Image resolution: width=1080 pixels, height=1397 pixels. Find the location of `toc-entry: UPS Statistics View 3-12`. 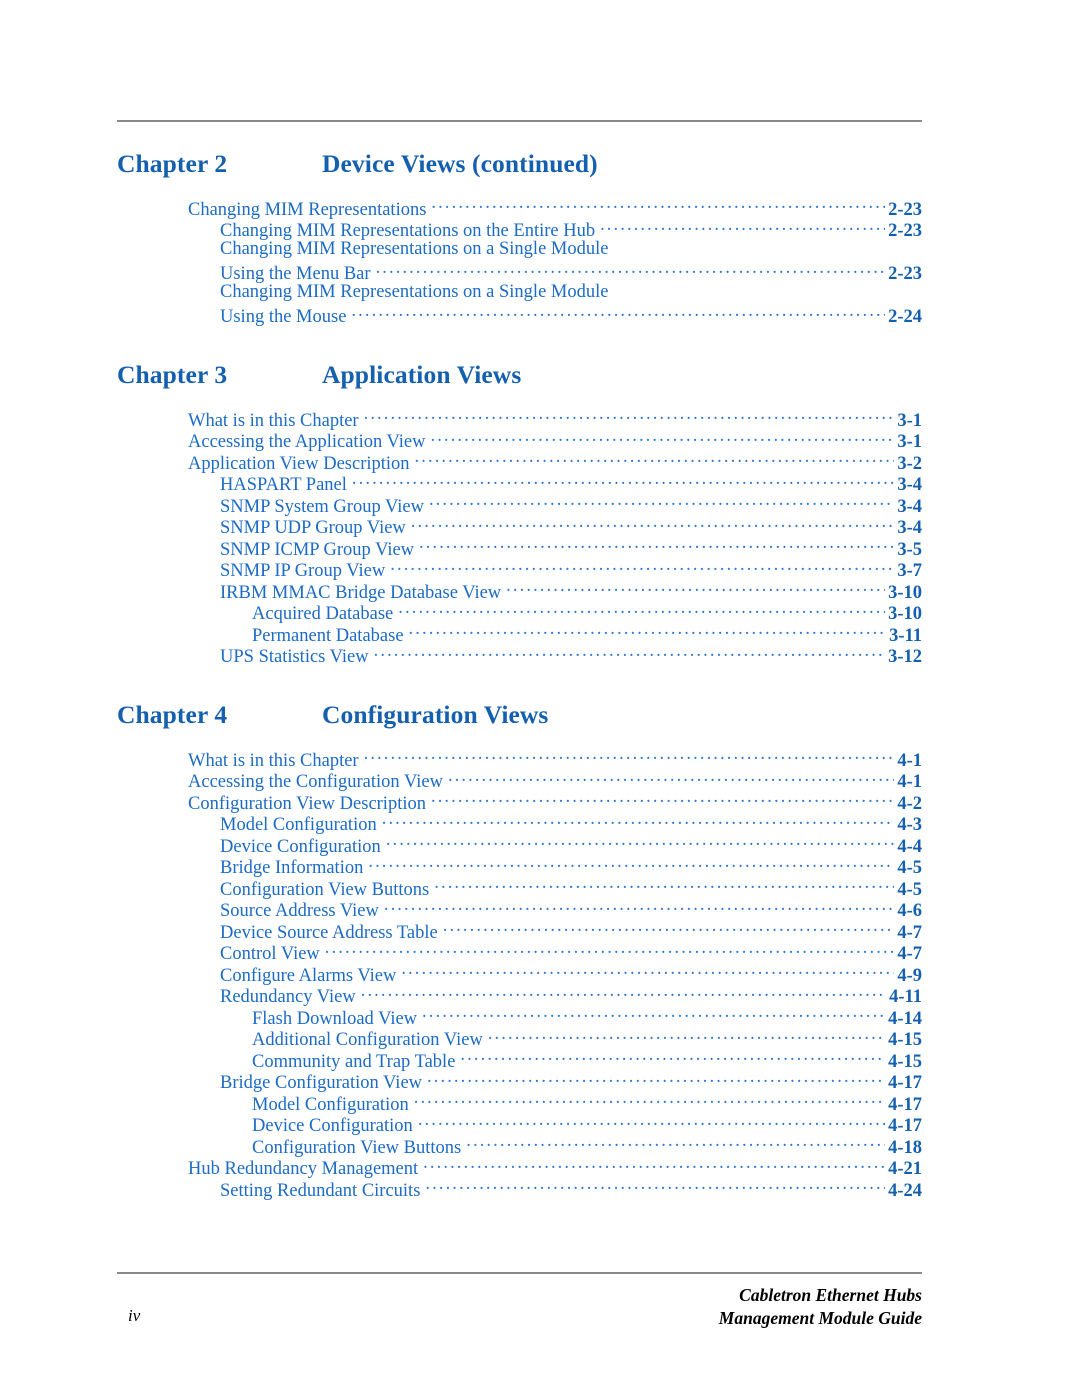

toc-entry: UPS Statistics View 3-12 is located at coordinates (519, 656).